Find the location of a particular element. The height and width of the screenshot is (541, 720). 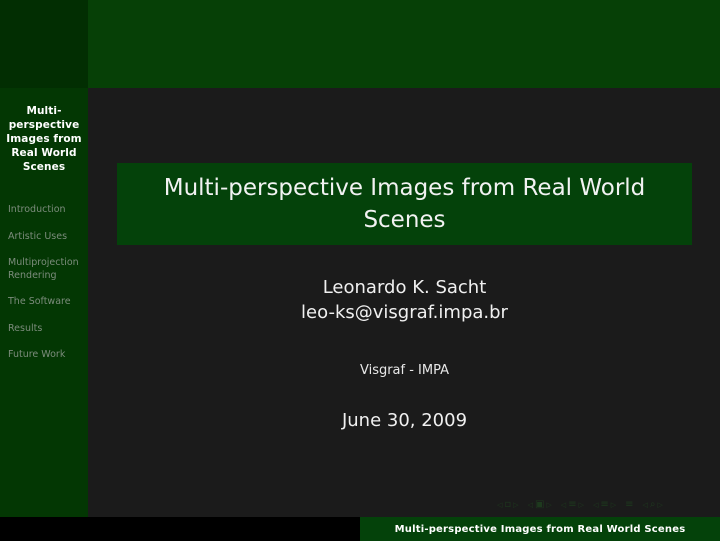

presentation-nav-group: ≡ is located at coordinates (629, 504).